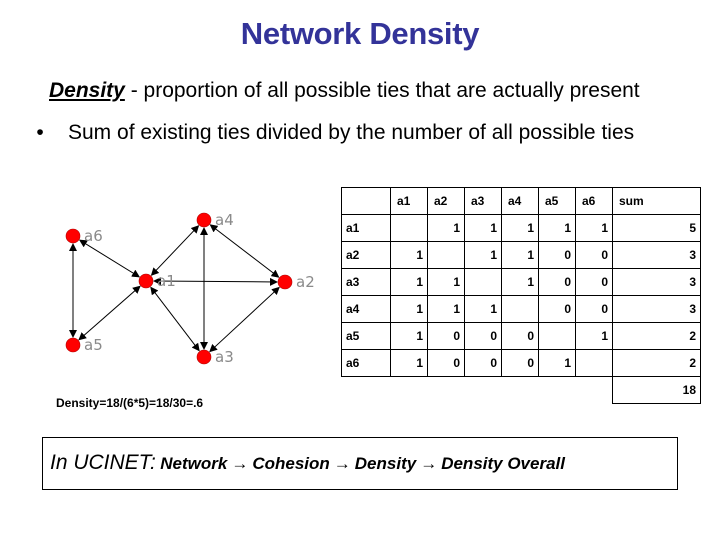  What do you see at coordinates (557, 201) in the screenshot?
I see `column-header: a5` at bounding box center [557, 201].